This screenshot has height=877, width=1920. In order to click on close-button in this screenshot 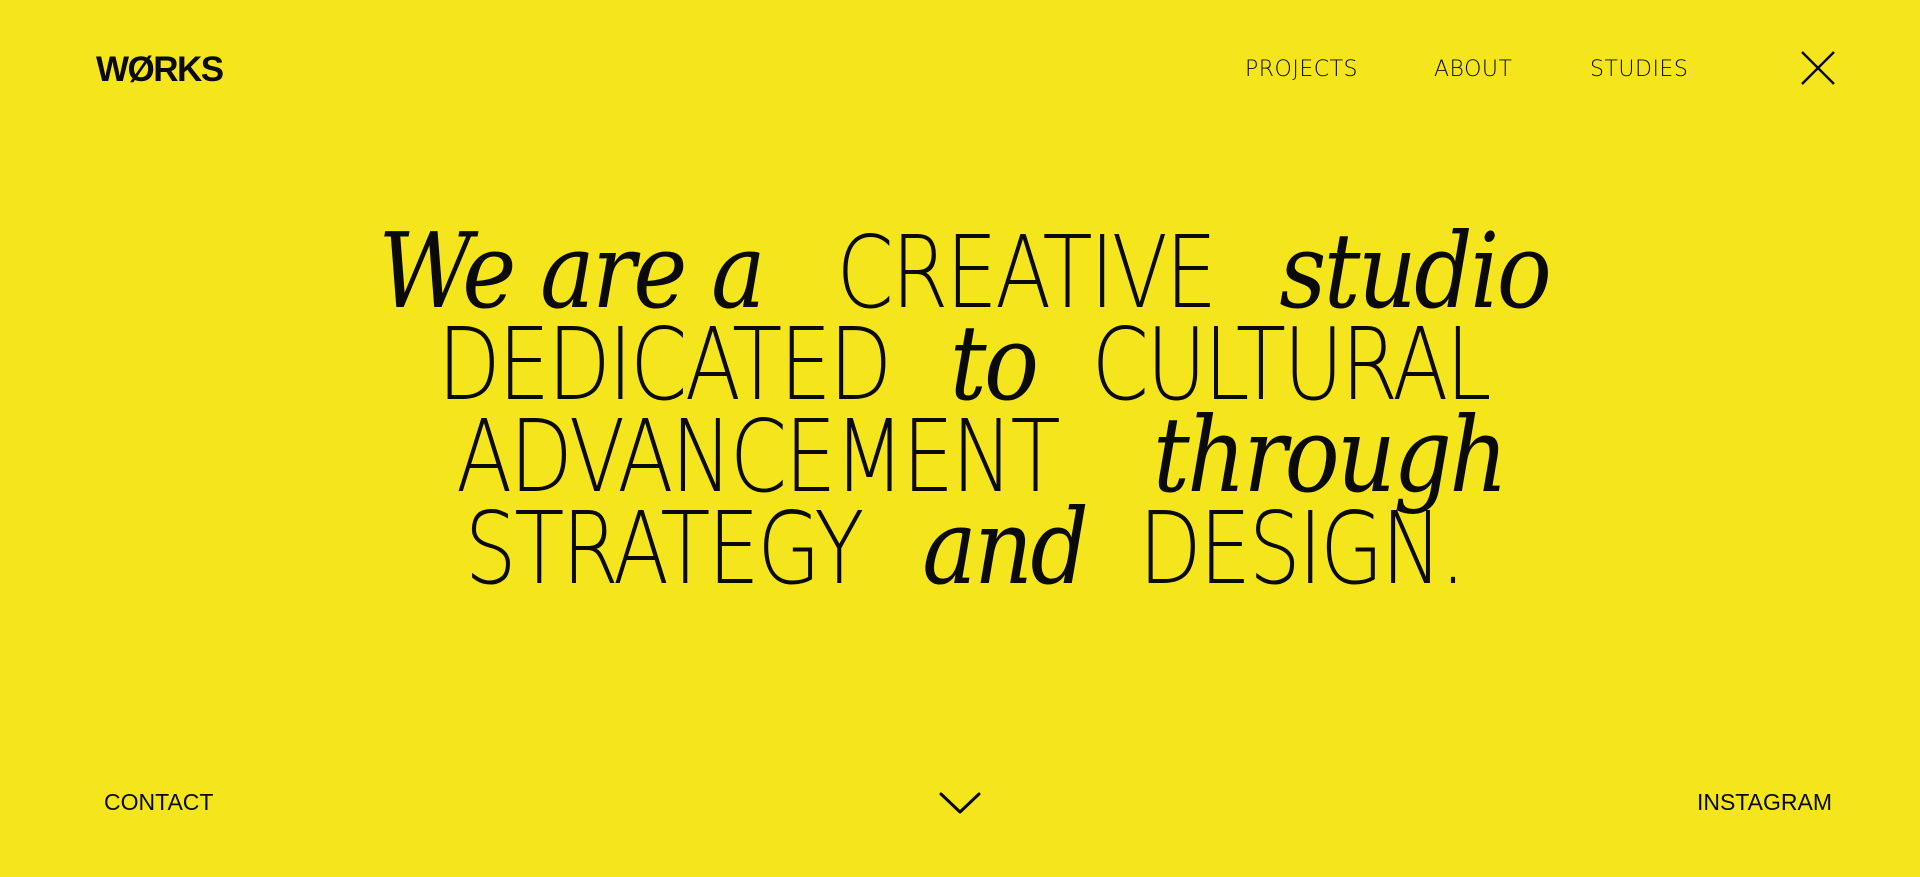, I will do `click(1818, 68)`.